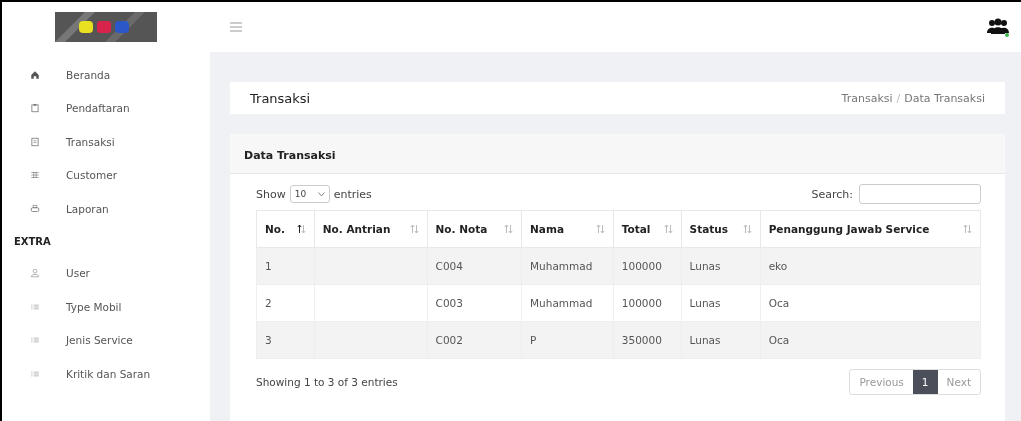  Describe the element at coordinates (271, 194) in the screenshot. I see `show-label: Show` at that location.